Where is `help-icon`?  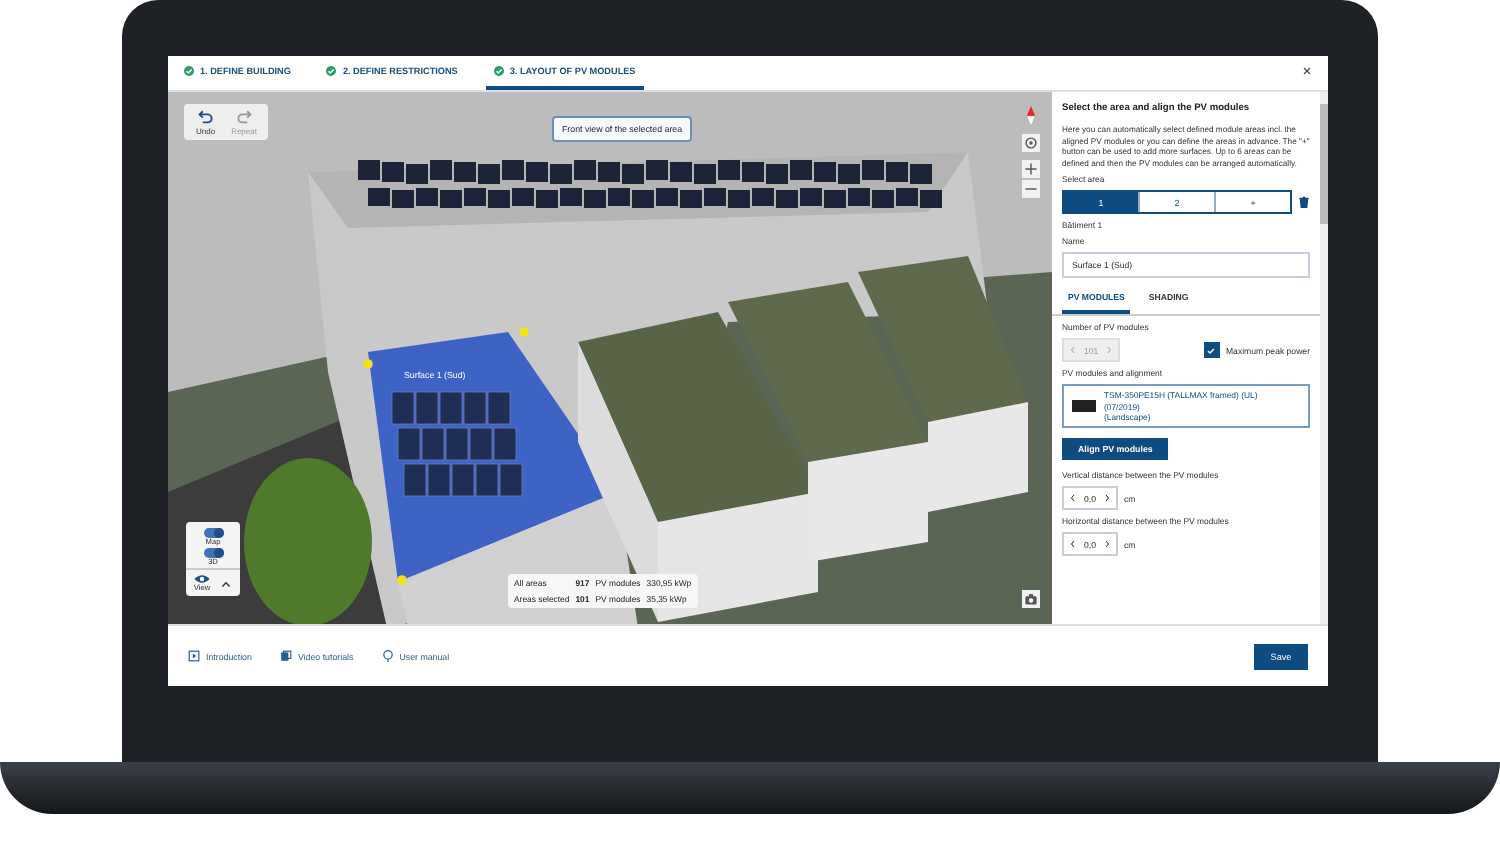
help-icon is located at coordinates (387, 656).